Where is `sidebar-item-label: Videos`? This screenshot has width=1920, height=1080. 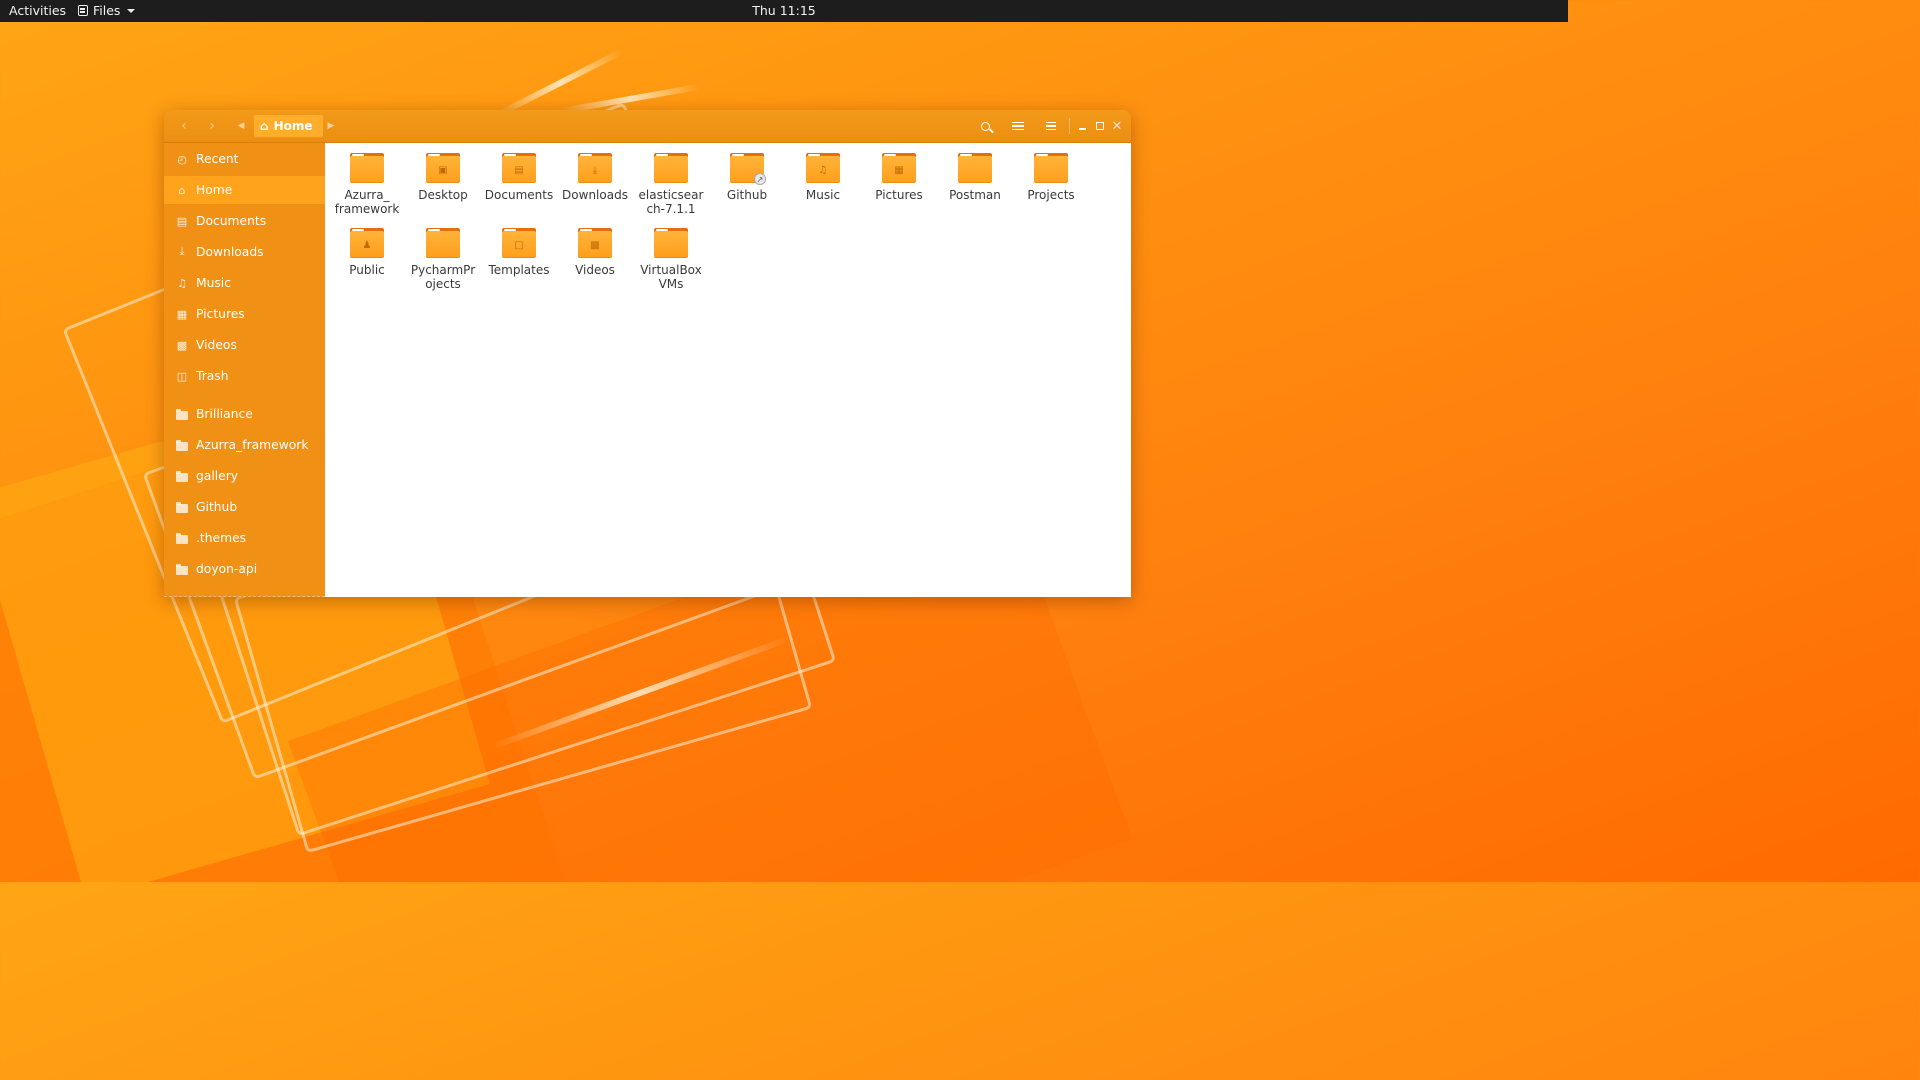 sidebar-item-label: Videos is located at coordinates (216, 345).